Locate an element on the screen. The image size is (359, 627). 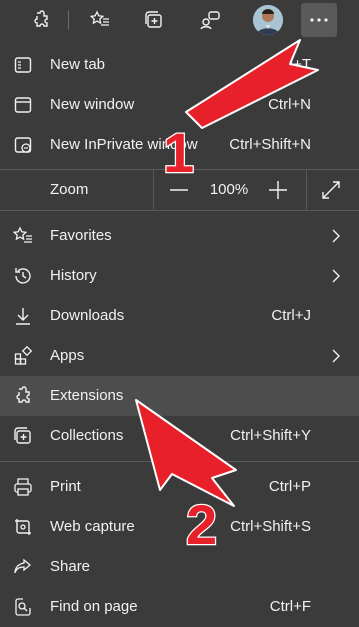
fullscreen-icon is located at coordinates (331, 190).